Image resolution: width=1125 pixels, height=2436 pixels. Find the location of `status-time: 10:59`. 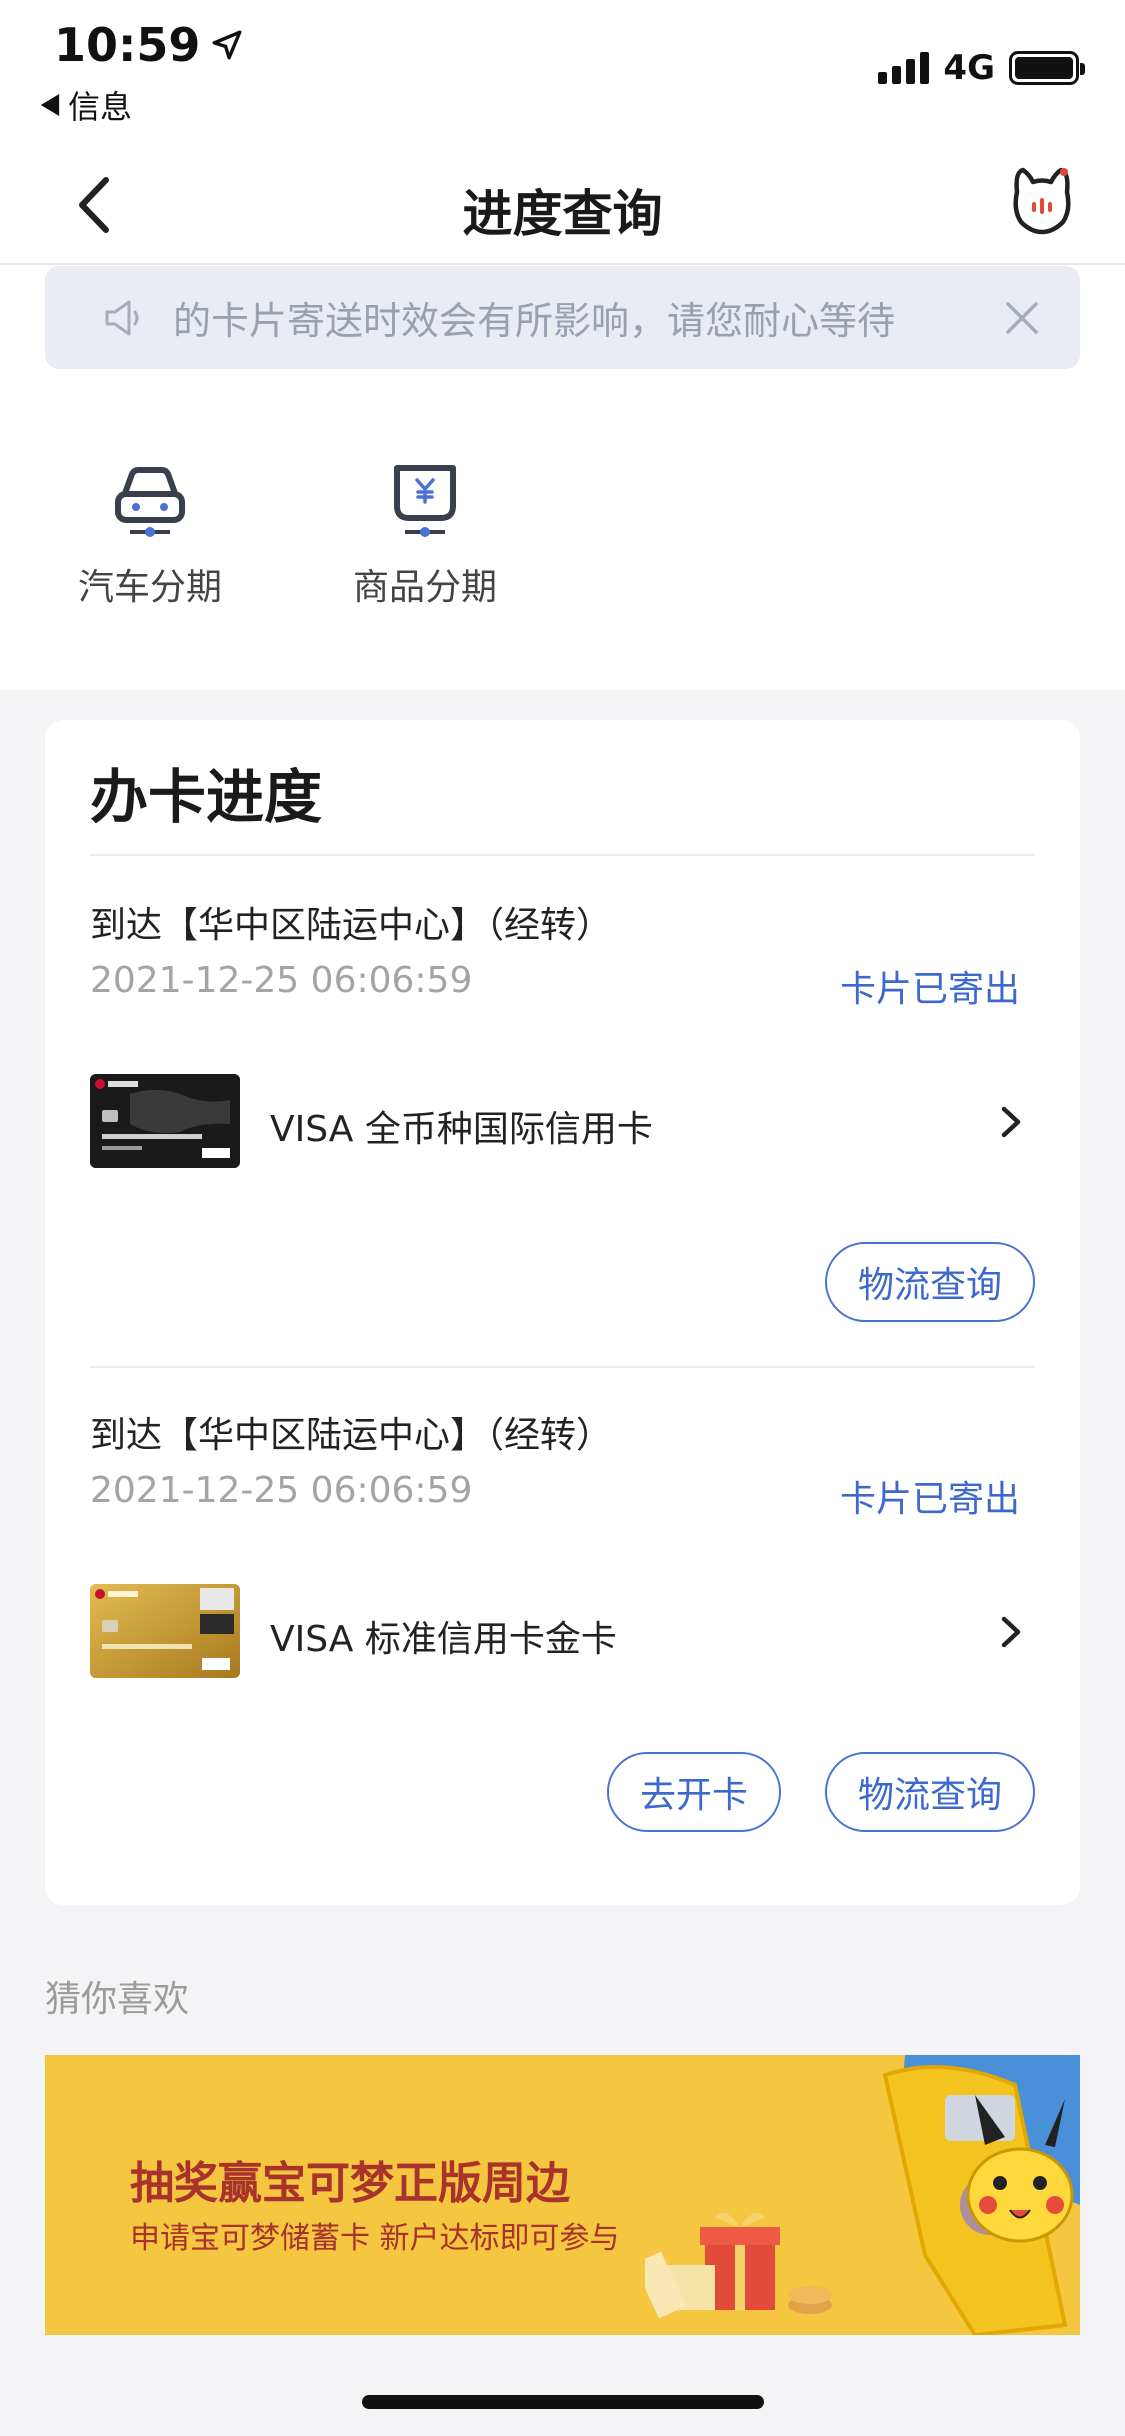

status-time: 10:59 is located at coordinates (149, 45).